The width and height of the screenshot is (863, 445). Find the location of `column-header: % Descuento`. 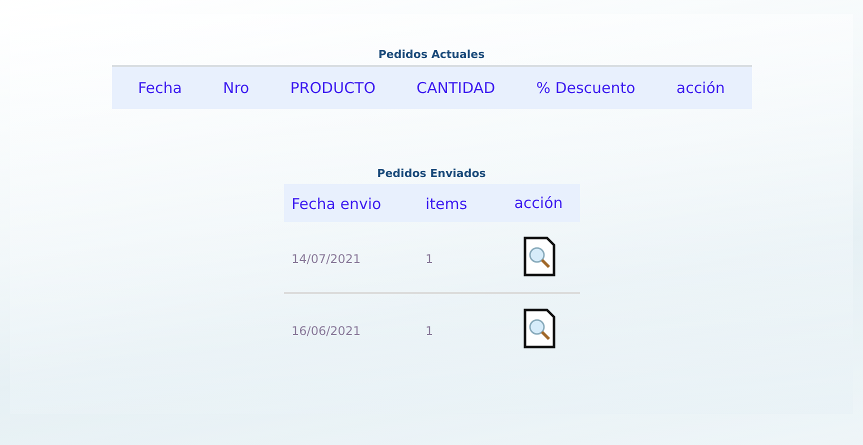

column-header: % Descuento is located at coordinates (586, 88).